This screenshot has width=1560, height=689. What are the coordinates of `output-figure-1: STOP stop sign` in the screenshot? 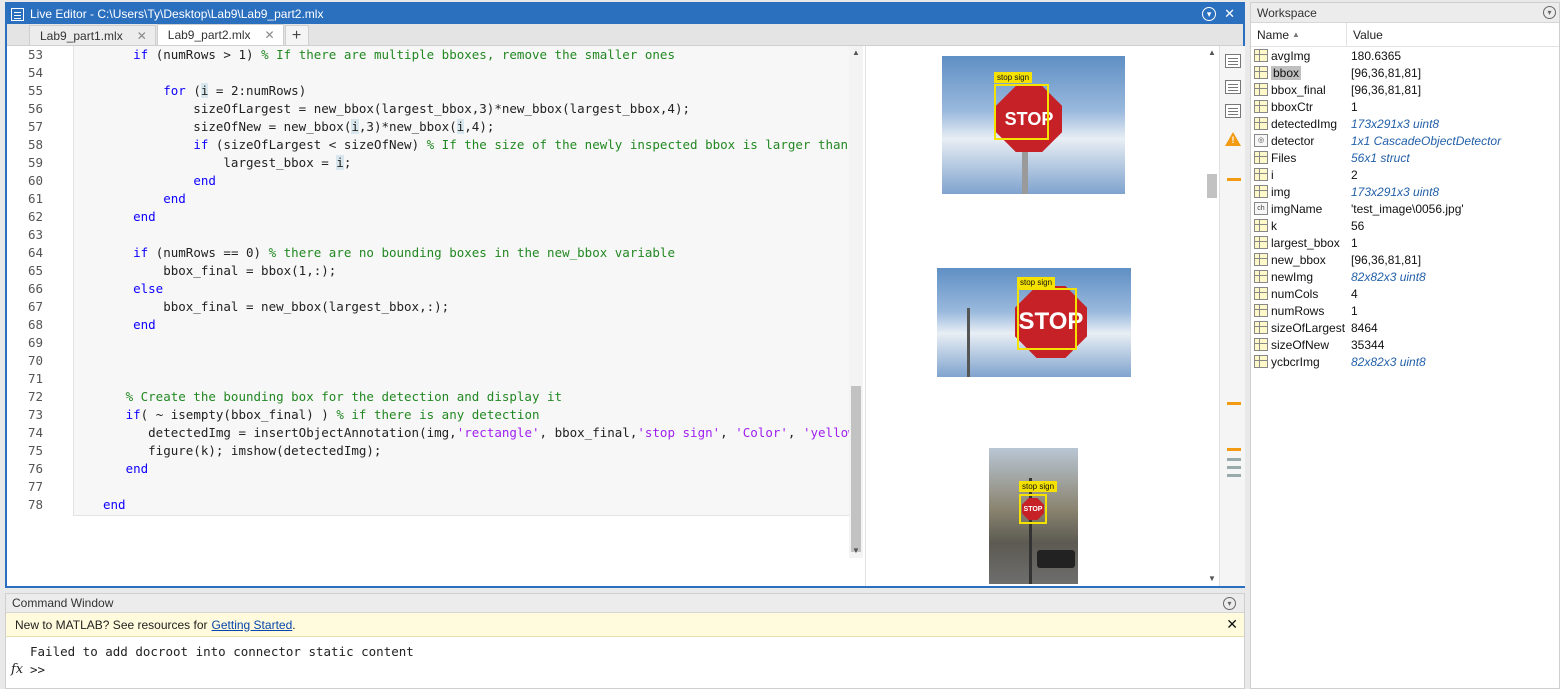 It's located at (1033, 125).